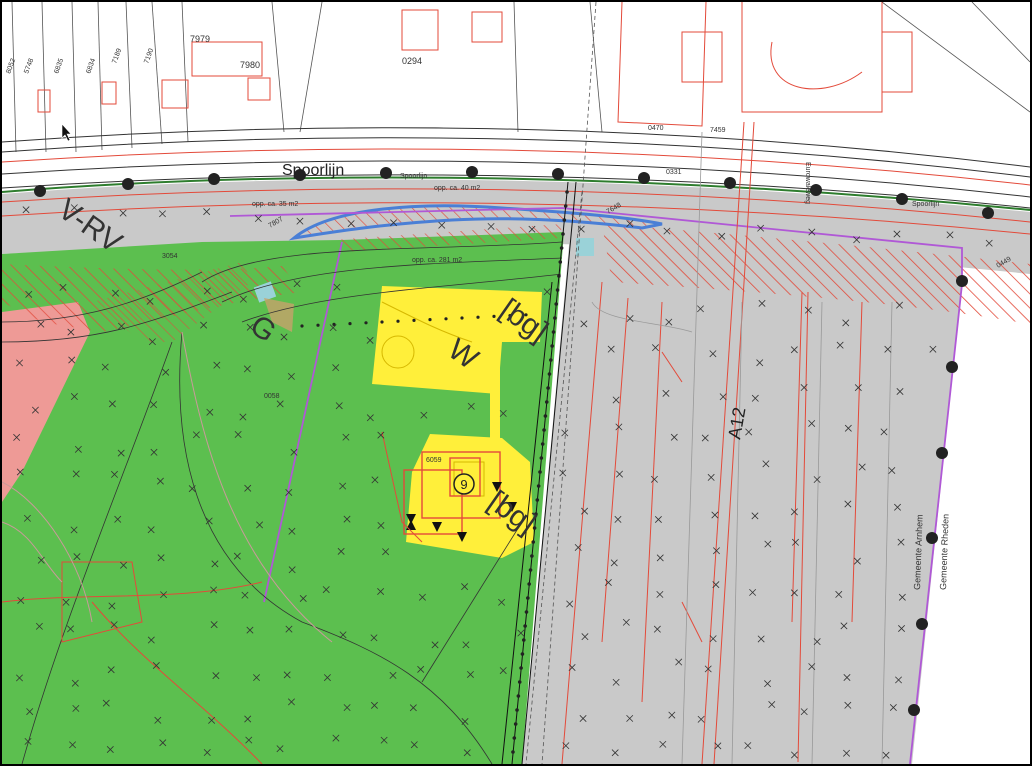  What do you see at coordinates (250, 65) in the screenshot?
I see `parcel-number: 7980` at bounding box center [250, 65].